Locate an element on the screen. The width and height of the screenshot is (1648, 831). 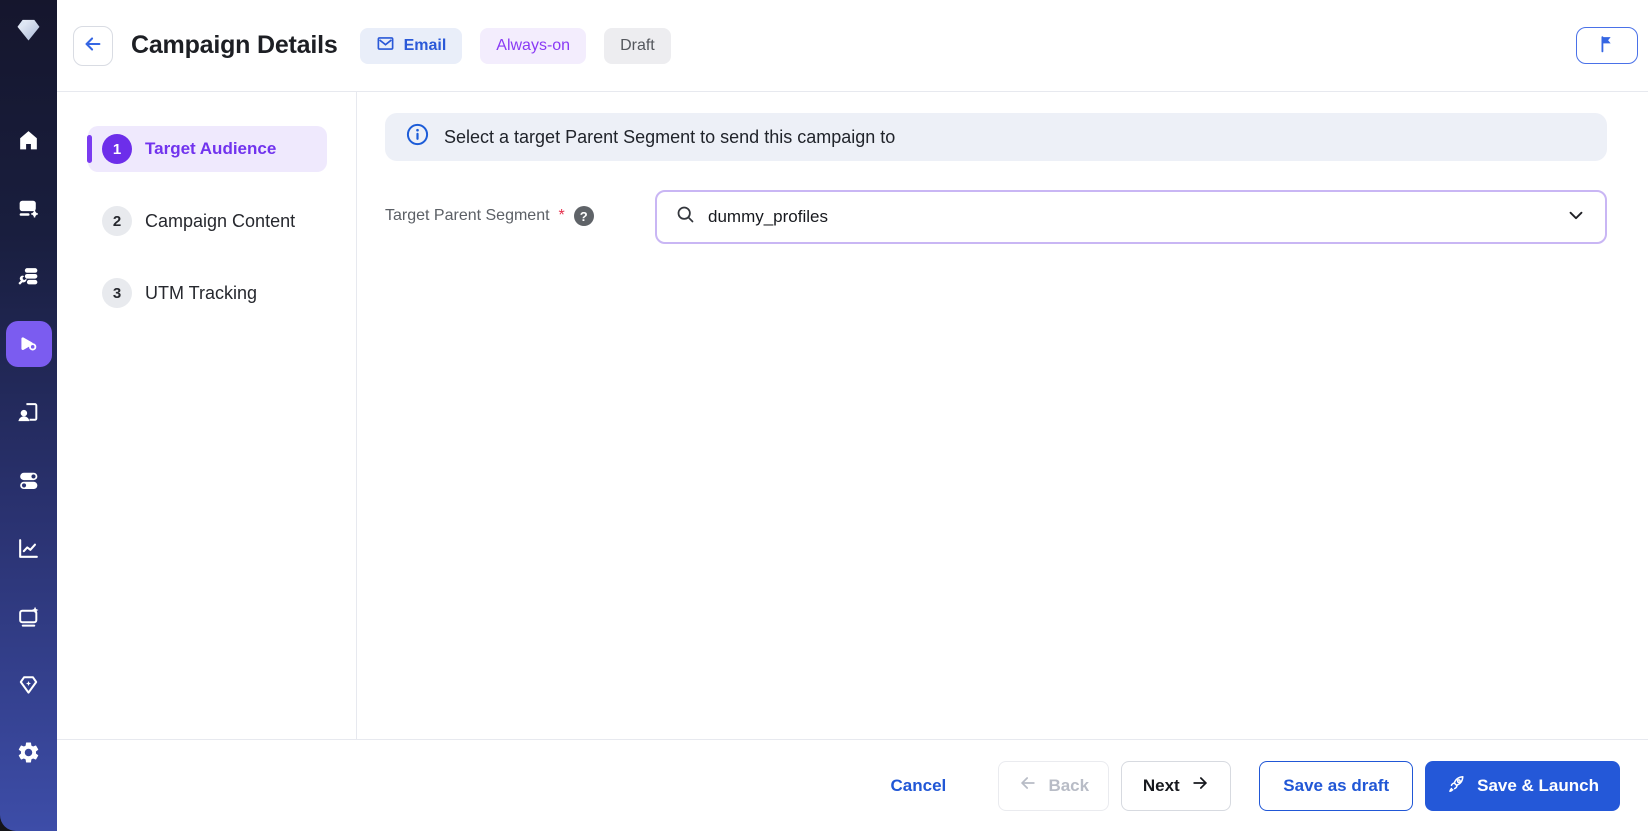
next-step-label: Next is located at coordinates (1161, 785).